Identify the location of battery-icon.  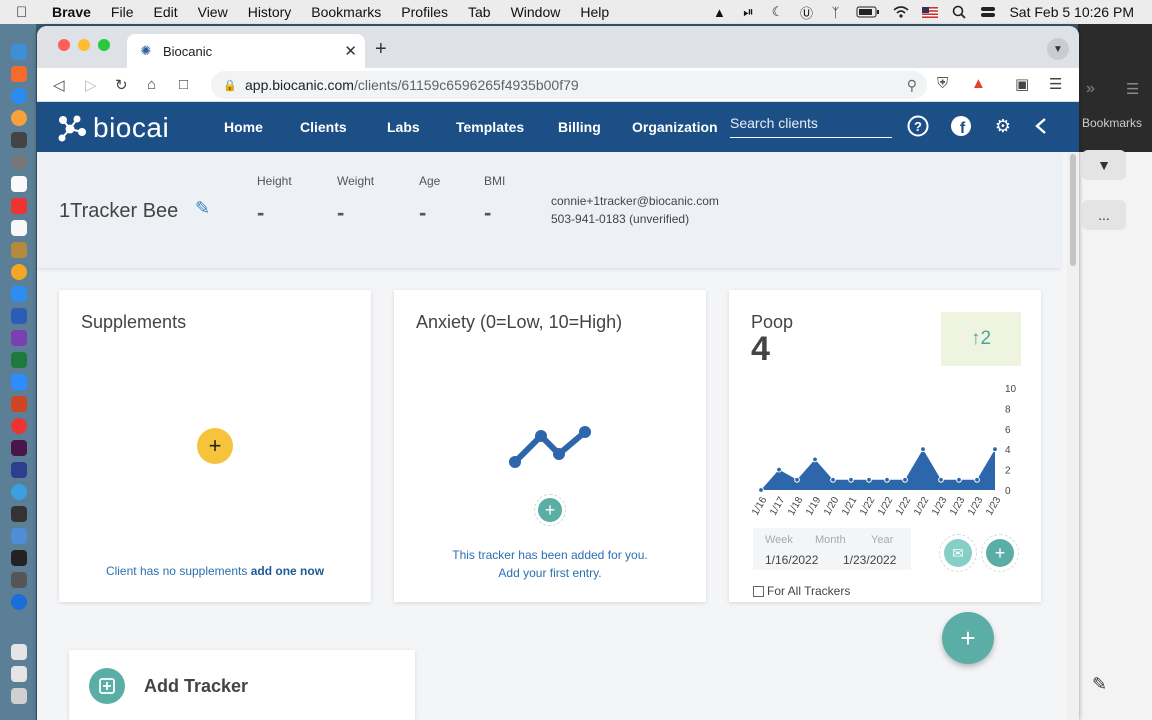
(868, 12).